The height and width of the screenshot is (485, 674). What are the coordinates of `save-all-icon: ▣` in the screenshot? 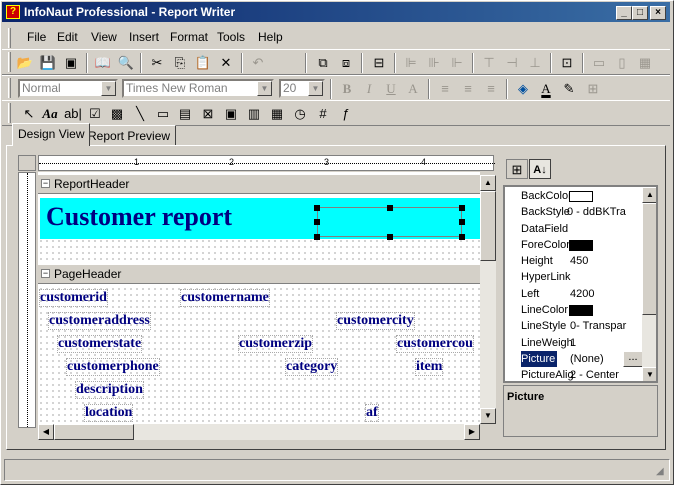 It's located at (71, 63).